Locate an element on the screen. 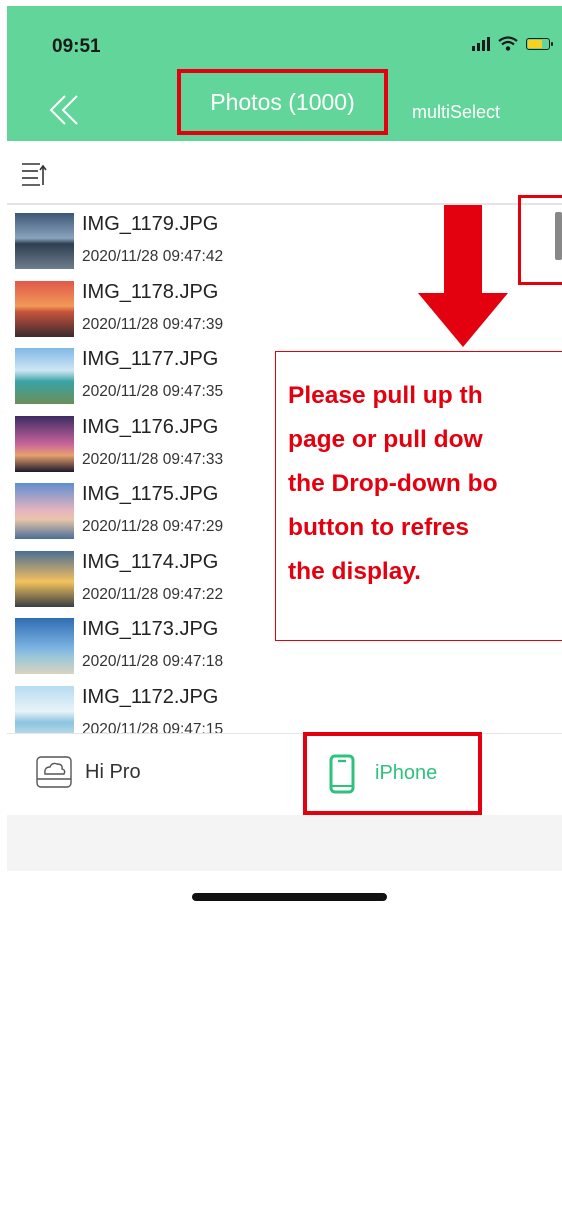 Image resolution: width=562 pixels, height=1211 pixels. wifi-icon is located at coordinates (508, 43).